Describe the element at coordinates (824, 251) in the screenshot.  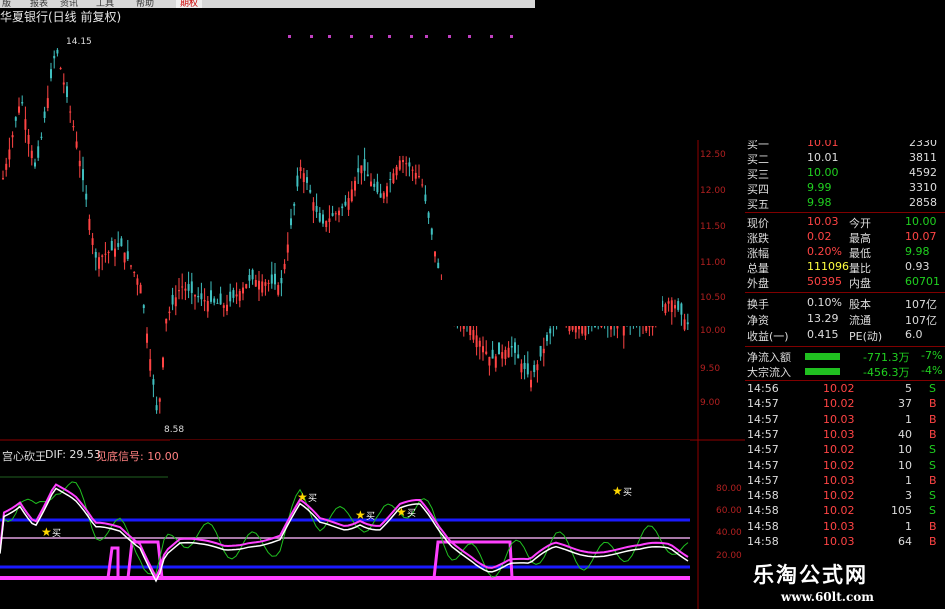
I see `quote-cell: 0.20%` at that location.